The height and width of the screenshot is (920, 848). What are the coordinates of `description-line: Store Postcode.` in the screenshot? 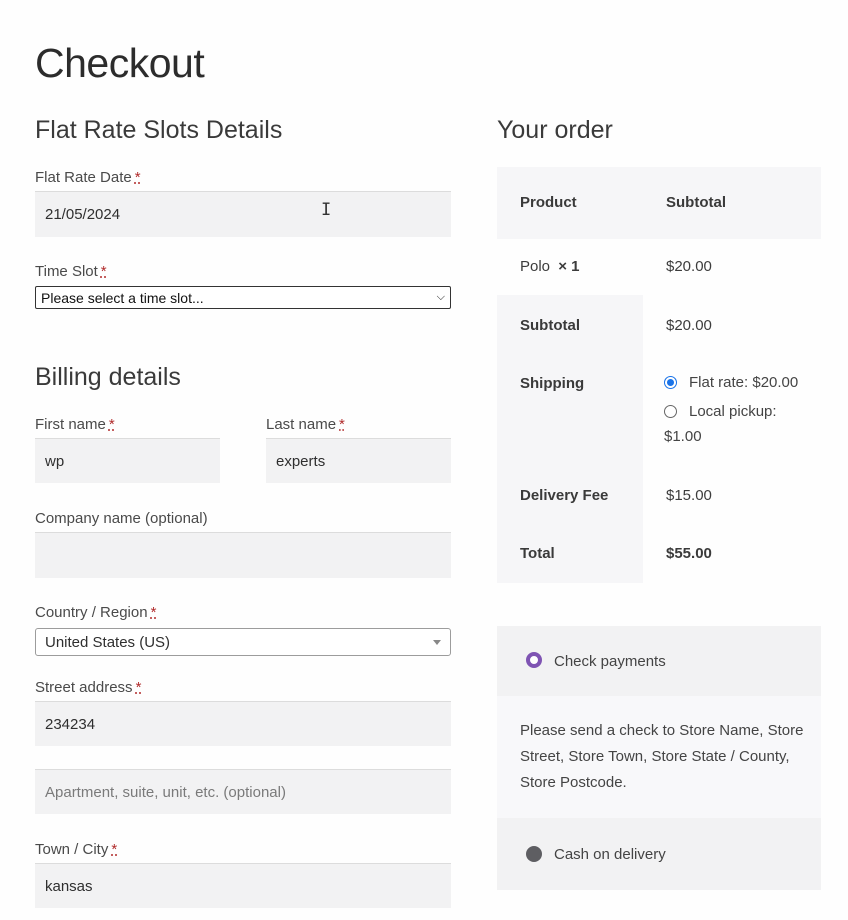 It's located at (573, 782).